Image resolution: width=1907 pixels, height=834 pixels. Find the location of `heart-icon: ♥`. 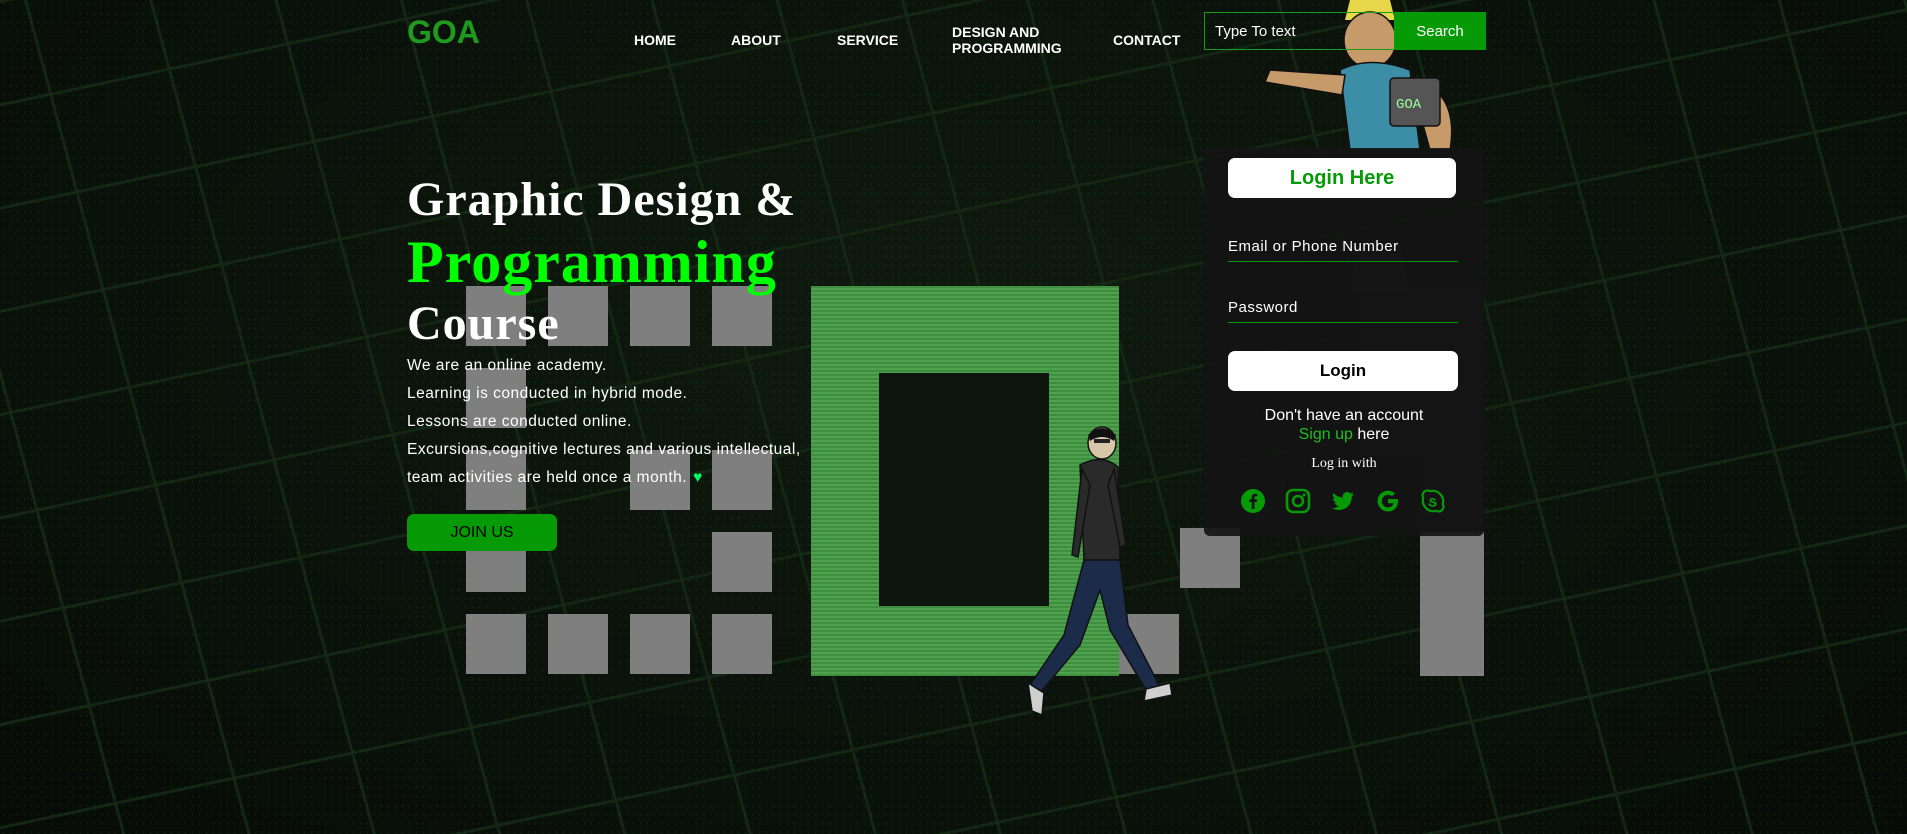

heart-icon: ♥ is located at coordinates (698, 477).